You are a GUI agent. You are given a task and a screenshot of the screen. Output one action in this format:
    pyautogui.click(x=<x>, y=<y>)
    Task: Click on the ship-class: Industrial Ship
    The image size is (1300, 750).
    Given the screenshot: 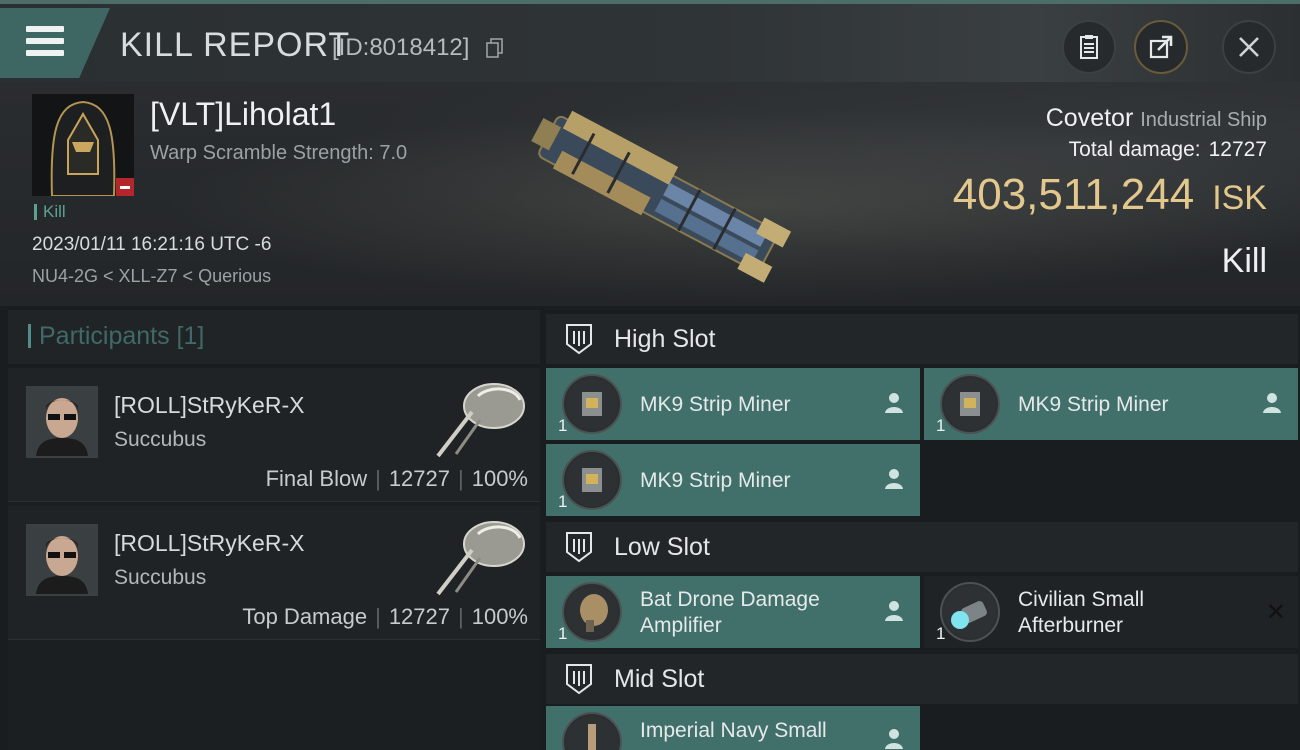 What is the action you would take?
    pyautogui.click(x=1203, y=120)
    